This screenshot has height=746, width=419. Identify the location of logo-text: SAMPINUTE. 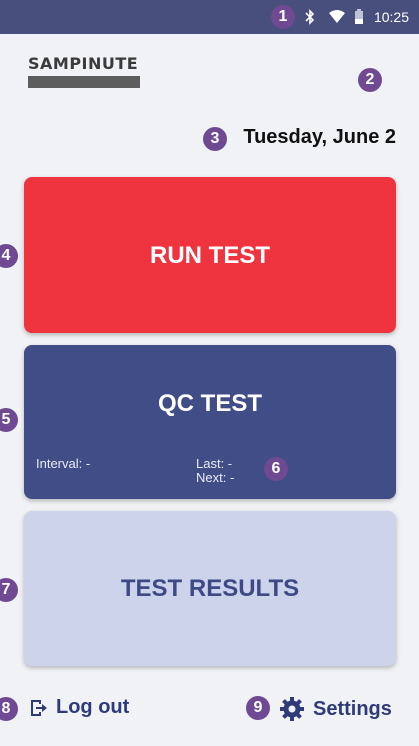
(83, 63).